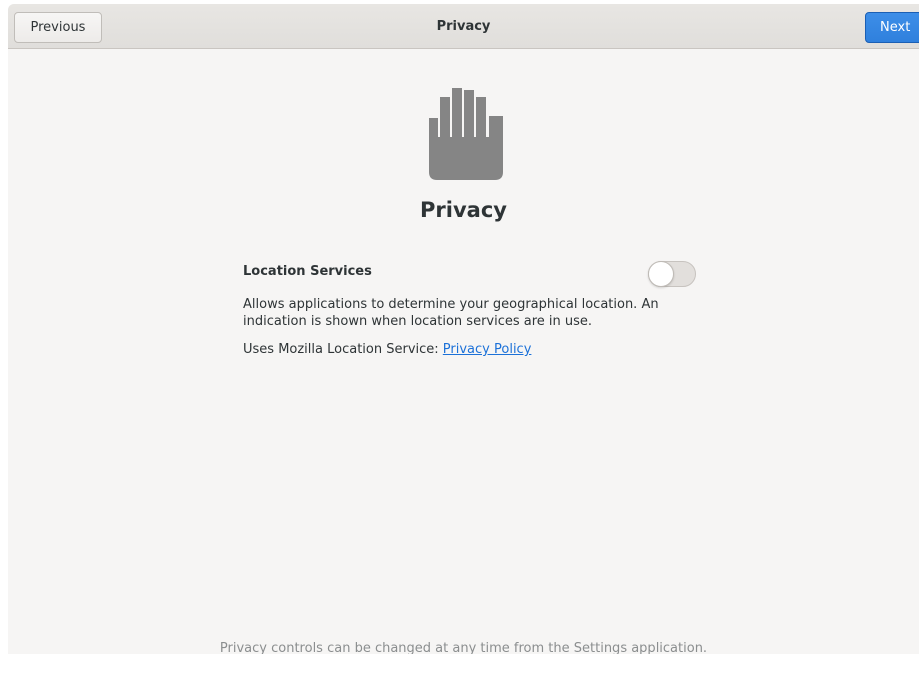  I want to click on next-button: Next, so click(892, 27).